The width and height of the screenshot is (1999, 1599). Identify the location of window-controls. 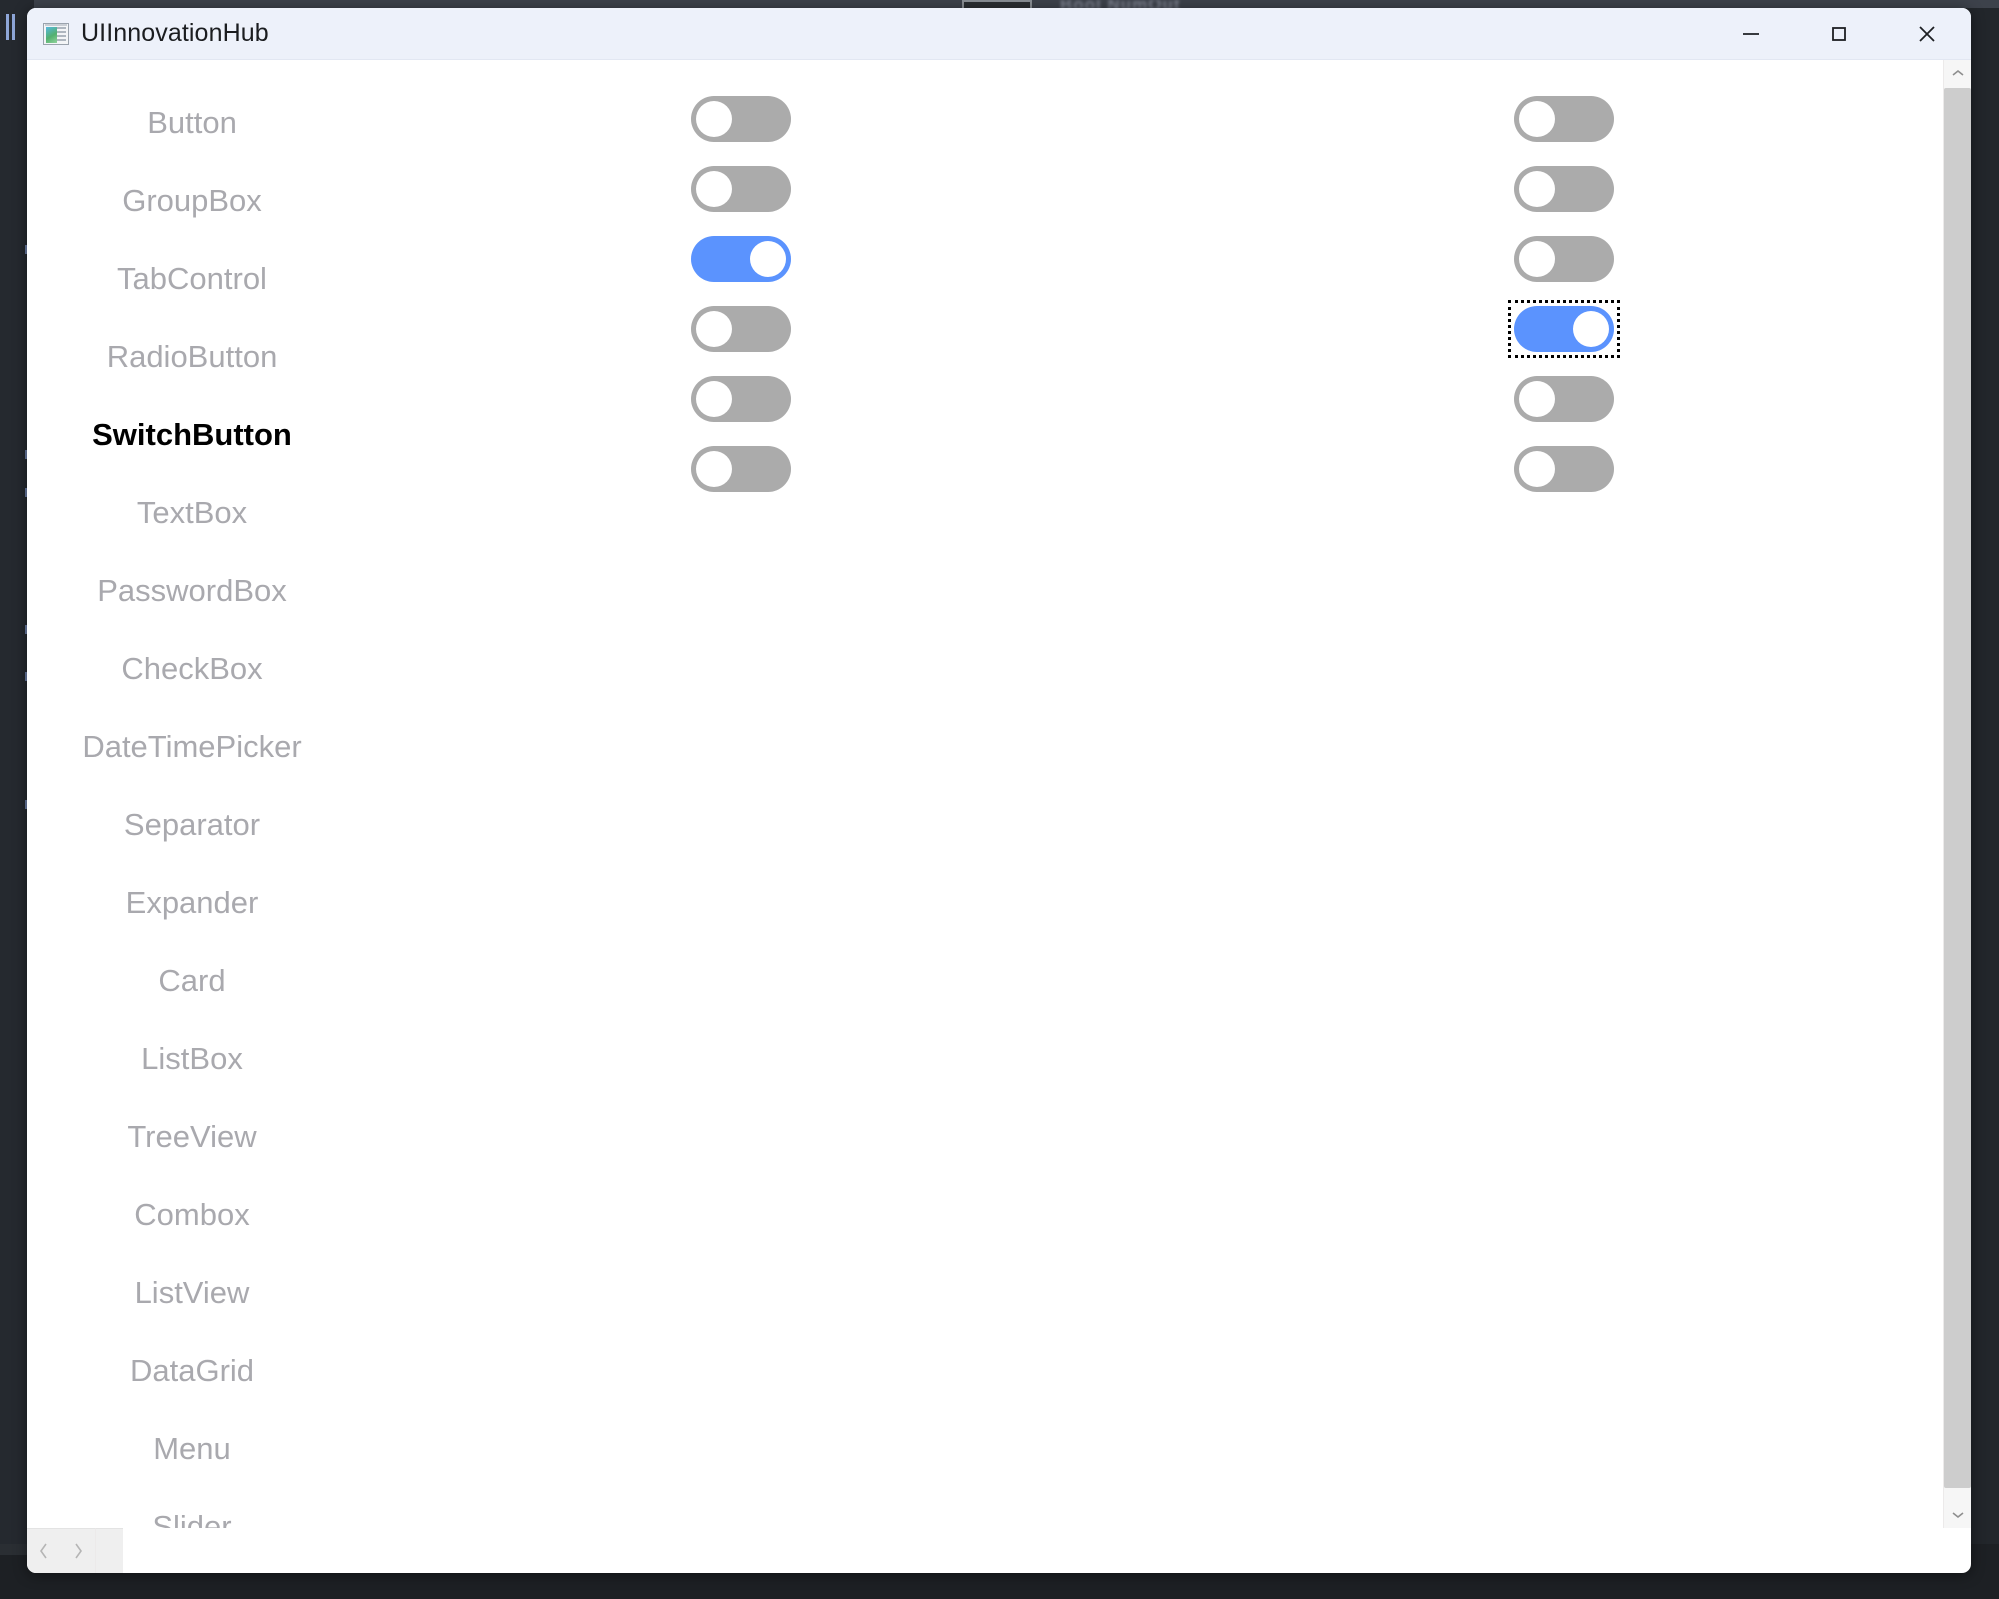
(1839, 34).